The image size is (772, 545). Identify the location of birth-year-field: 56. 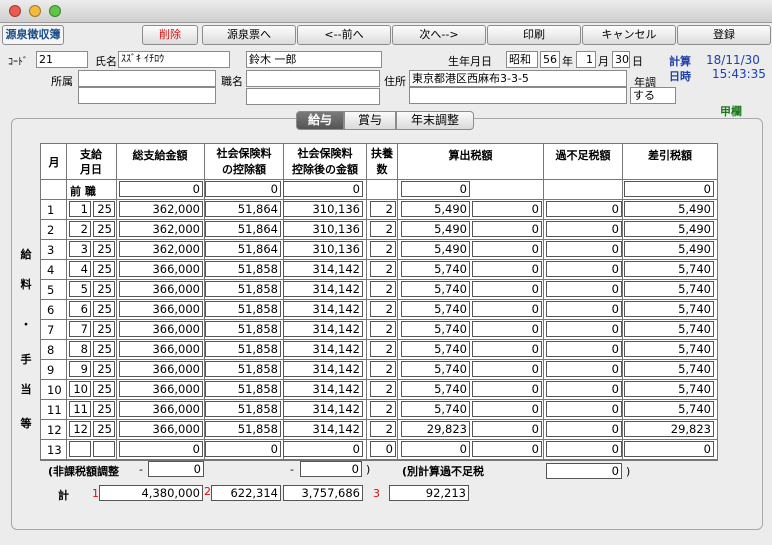
(550, 59).